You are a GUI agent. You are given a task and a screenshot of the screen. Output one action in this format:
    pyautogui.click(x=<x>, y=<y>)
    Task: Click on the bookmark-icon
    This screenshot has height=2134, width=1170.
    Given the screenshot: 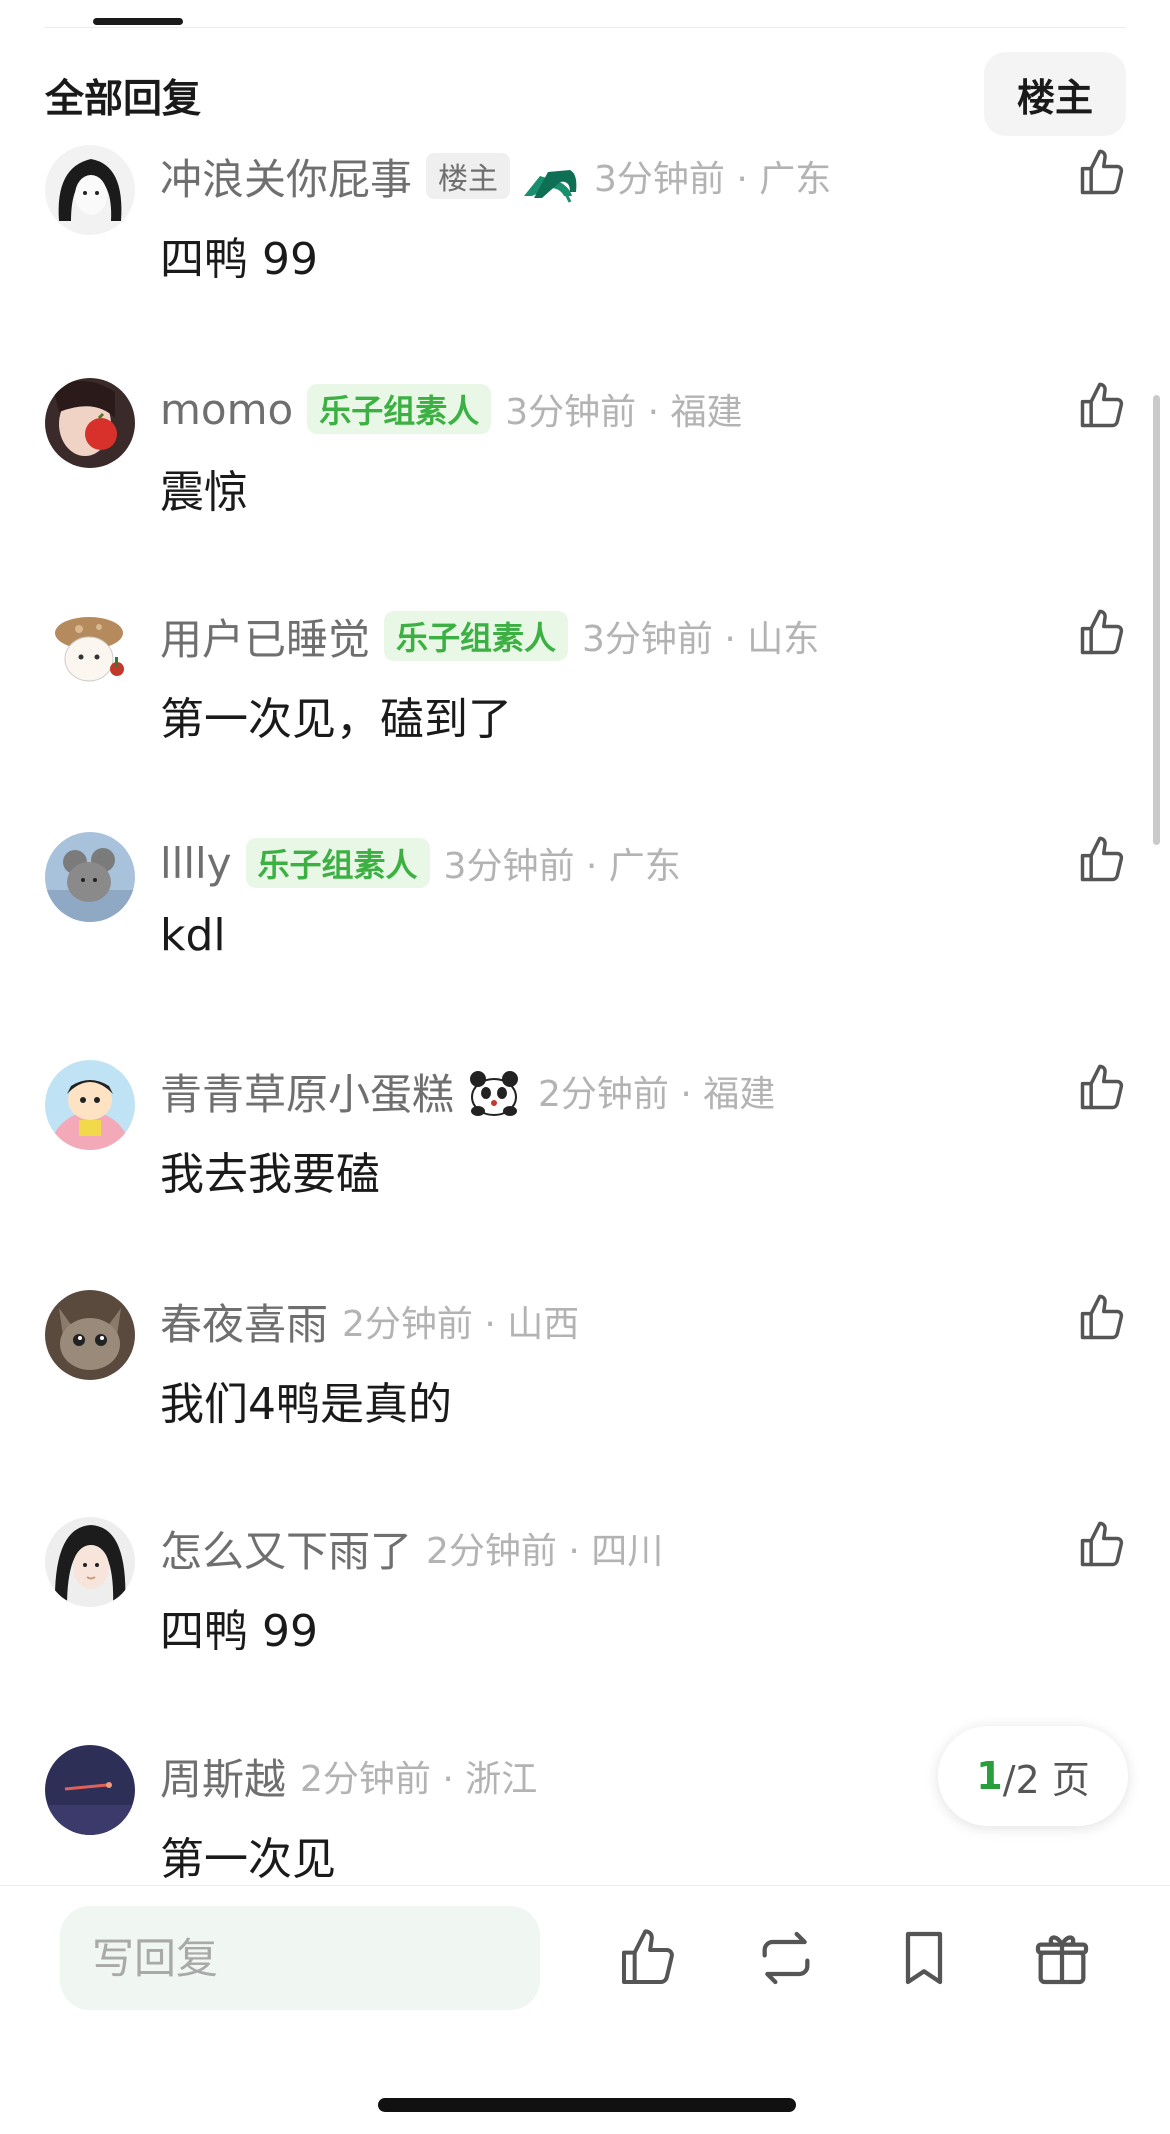 What is the action you would take?
    pyautogui.click(x=924, y=1958)
    